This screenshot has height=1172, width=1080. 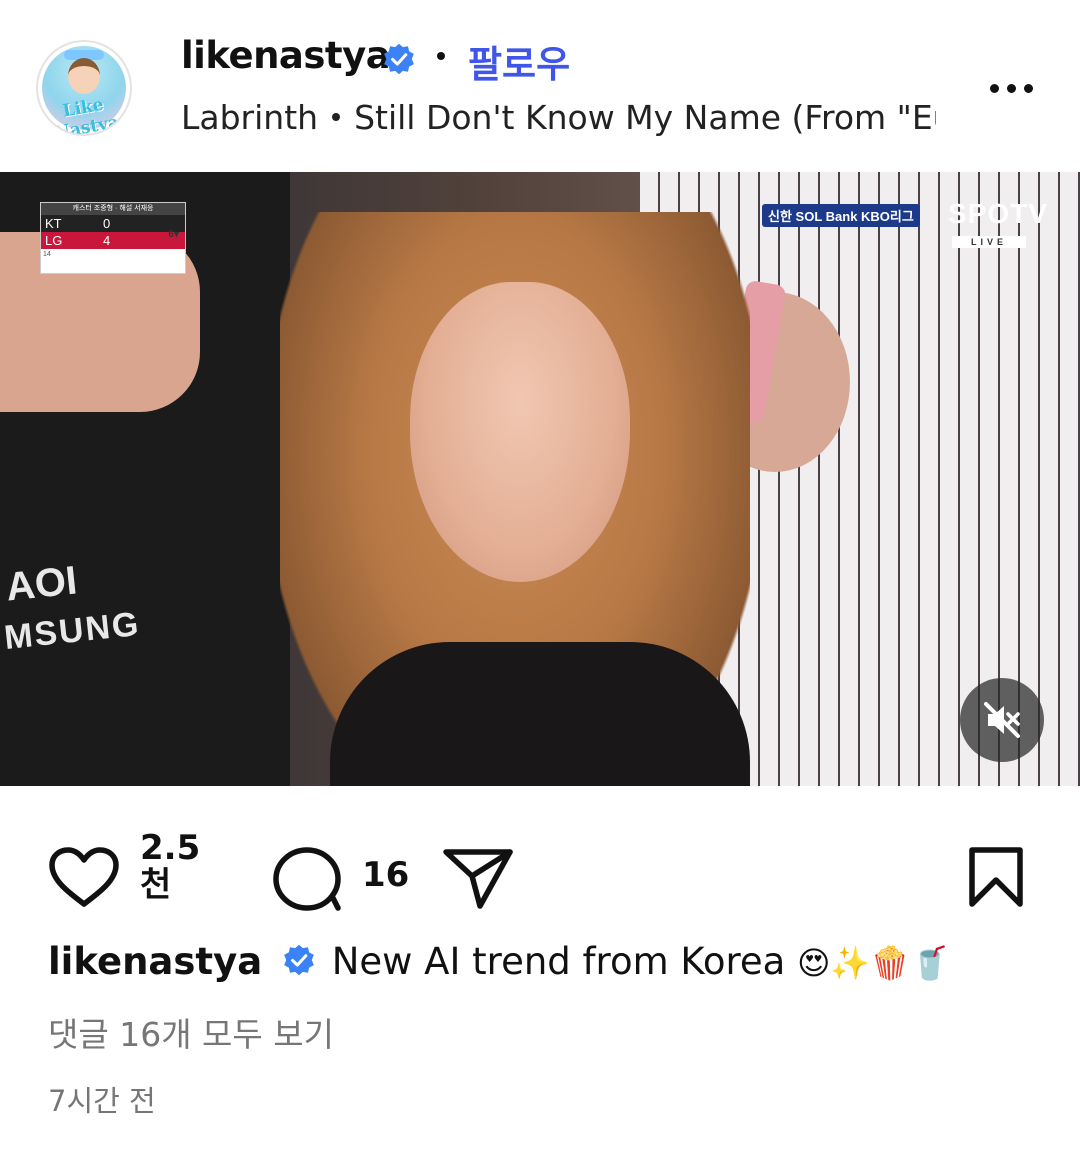 What do you see at coordinates (385, 875) in the screenshot?
I see `comment-count: 16` at bounding box center [385, 875].